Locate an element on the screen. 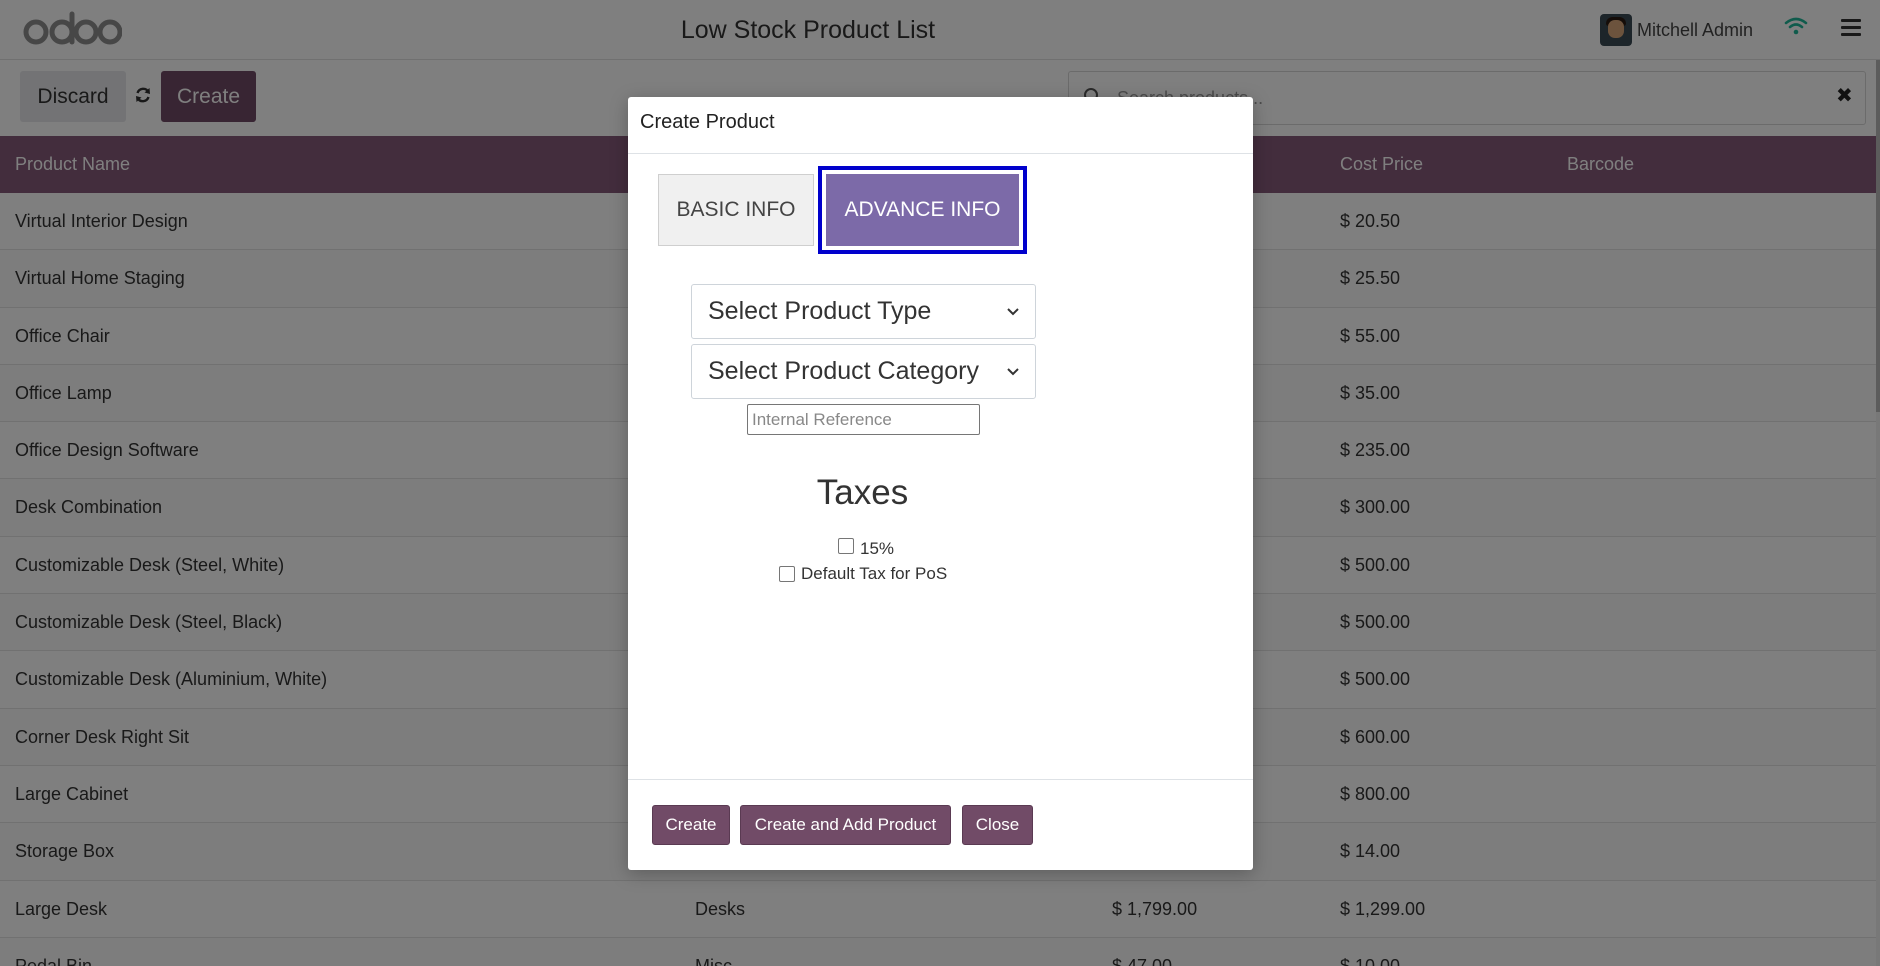 The height and width of the screenshot is (966, 1880). product-type-select-value: Select Product Type is located at coordinates (820, 311).